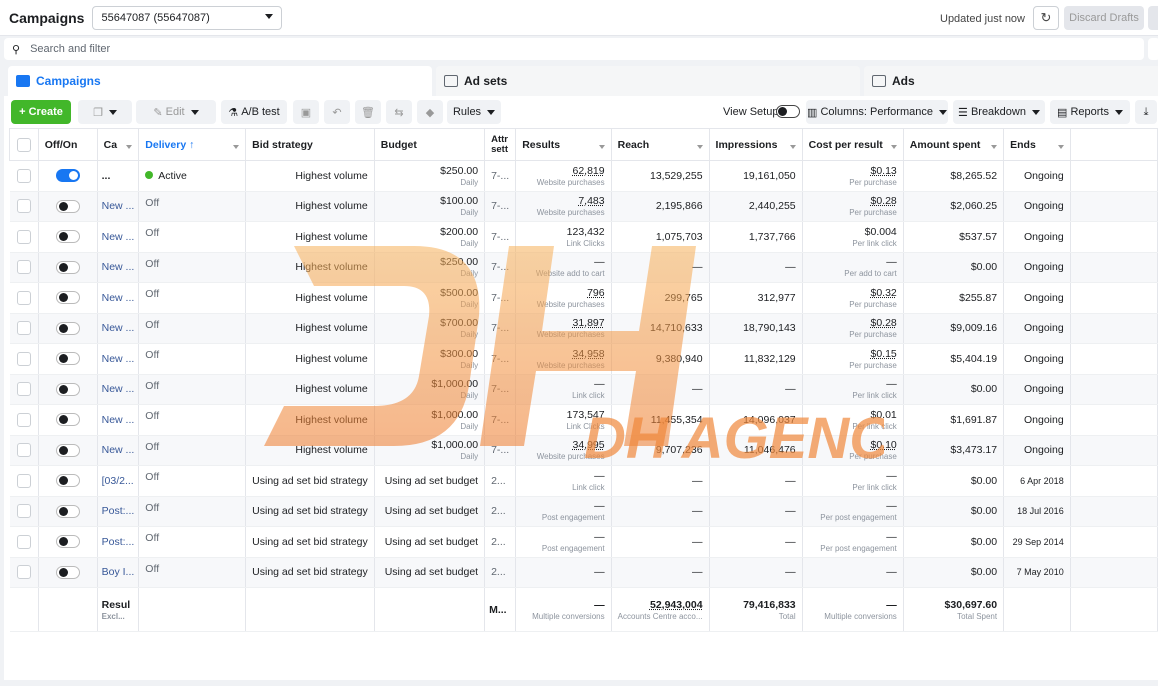 The image size is (1158, 686). What do you see at coordinates (1037, 145) in the screenshot?
I see `header-ends: Ends` at bounding box center [1037, 145].